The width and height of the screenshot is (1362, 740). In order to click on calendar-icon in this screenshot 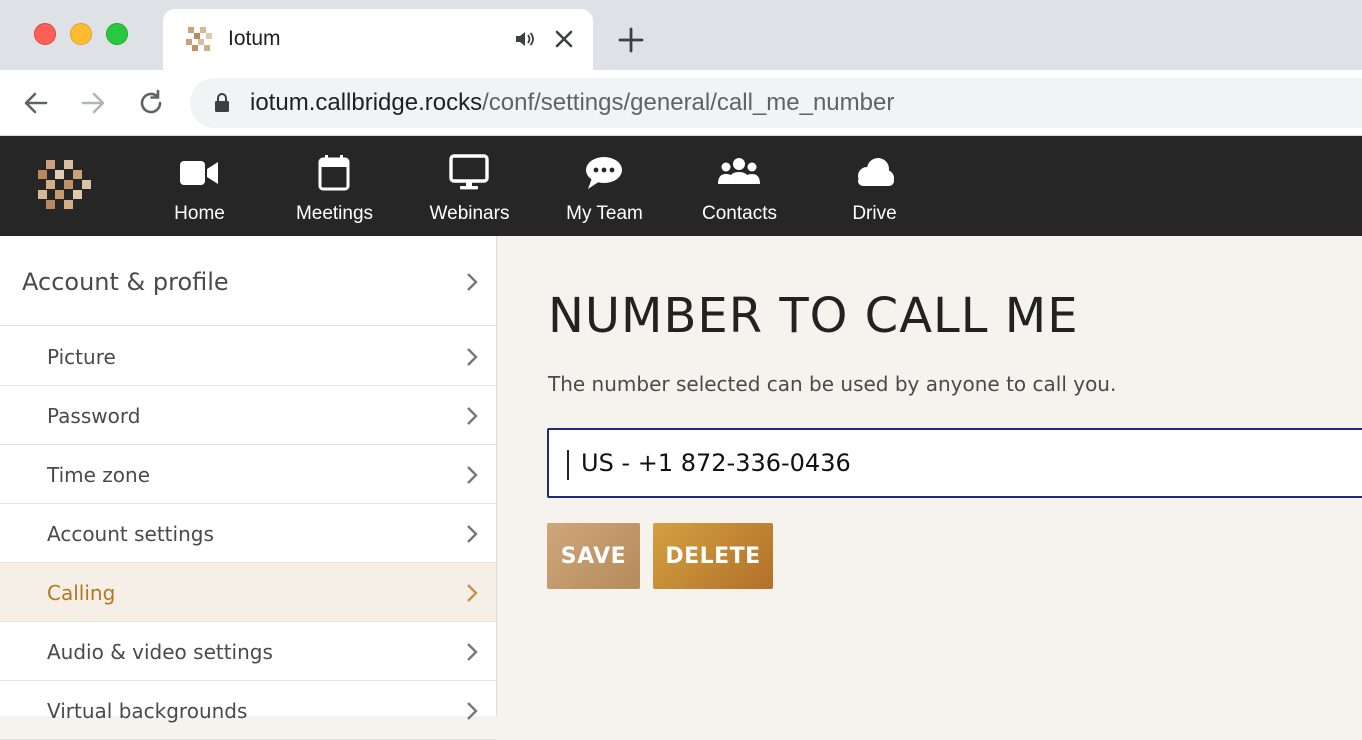, I will do `click(334, 173)`.